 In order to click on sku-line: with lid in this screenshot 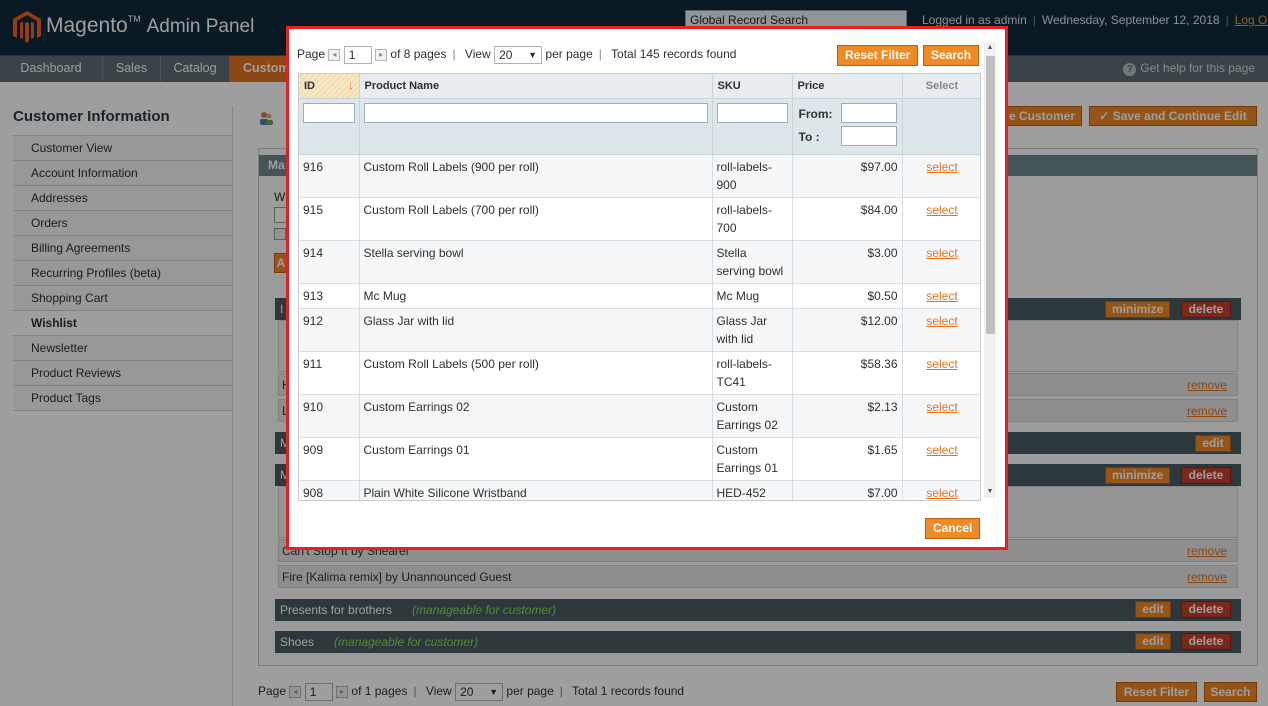, I will do `click(735, 338)`.